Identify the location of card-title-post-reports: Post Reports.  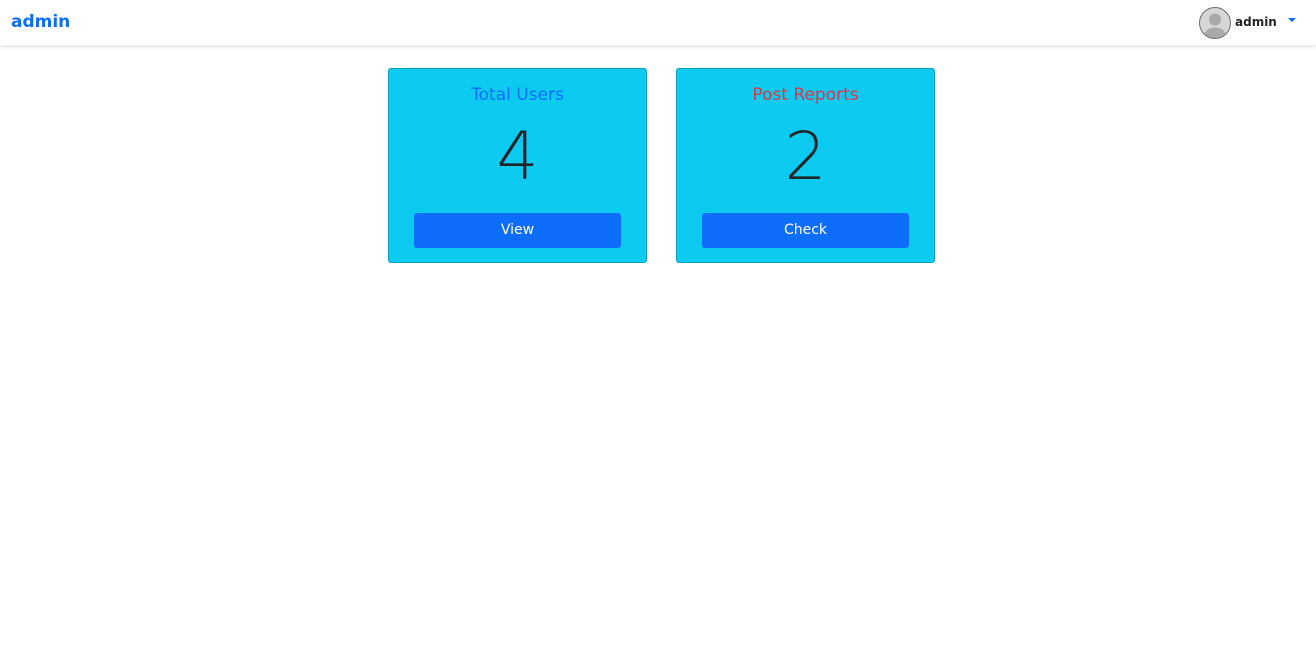
(805, 95).